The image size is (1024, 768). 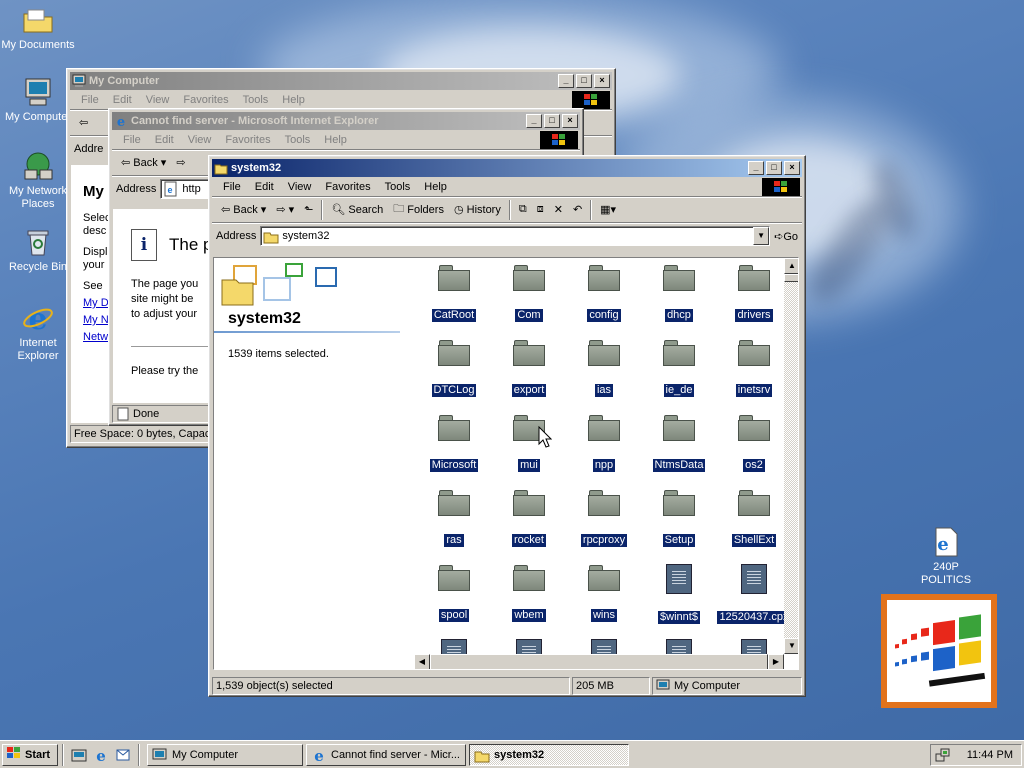 What do you see at coordinates (549, 754) in the screenshot?
I see `taskbar-button-system32: system32` at bounding box center [549, 754].